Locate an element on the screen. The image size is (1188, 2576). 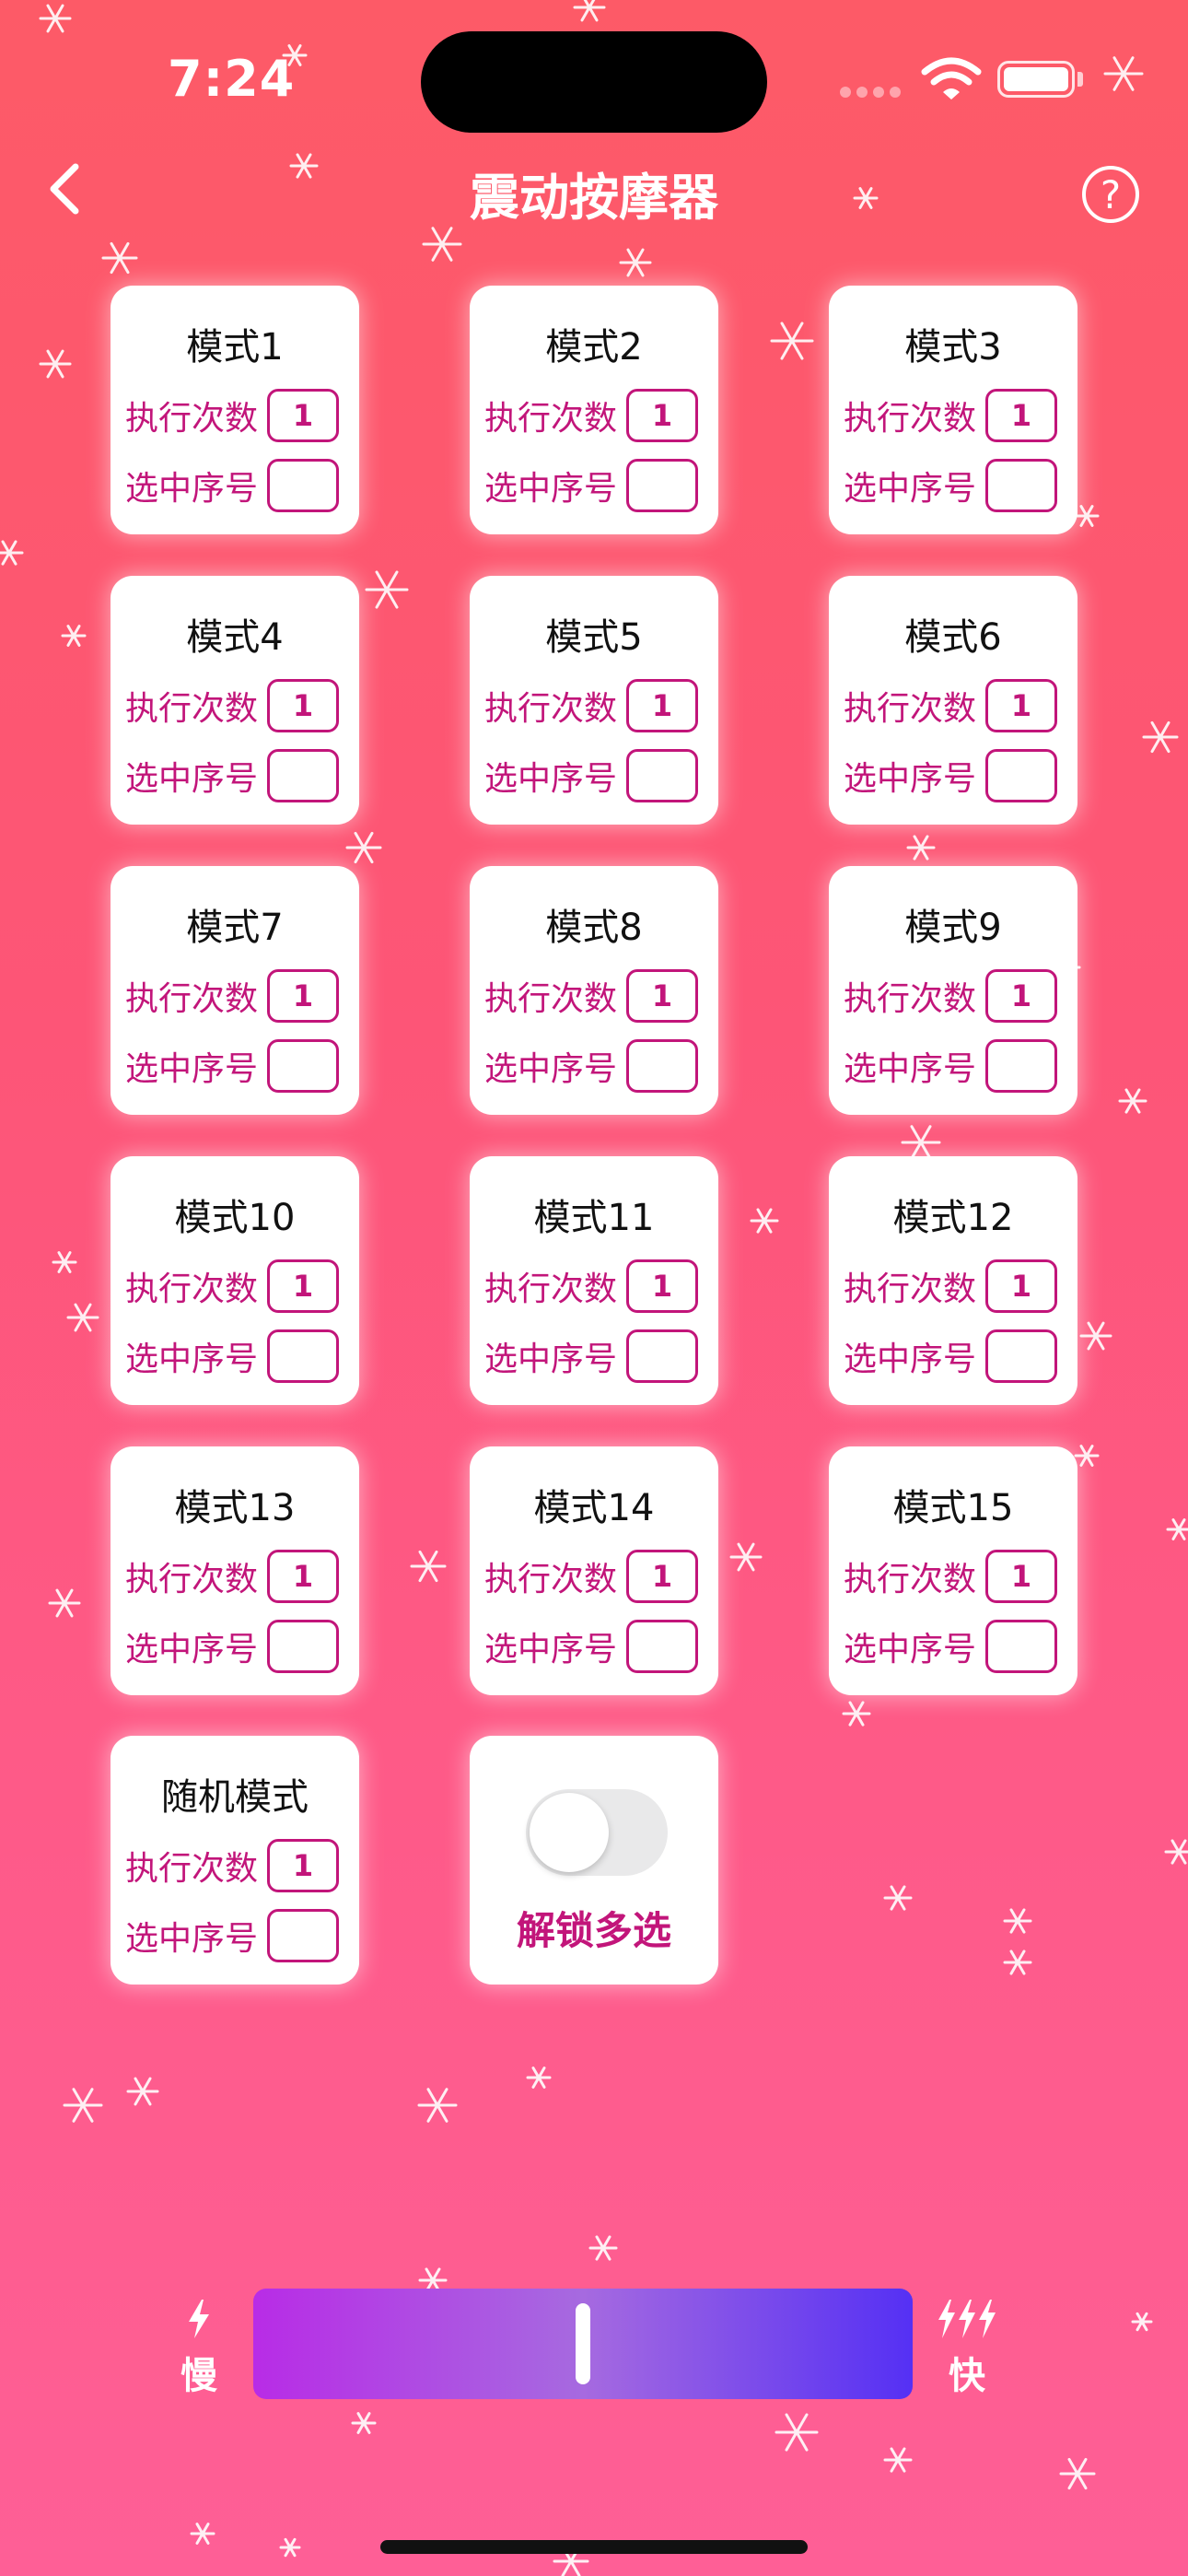
mode-card: 模式8 执行次数 1 选中序号 is located at coordinates (594, 990).